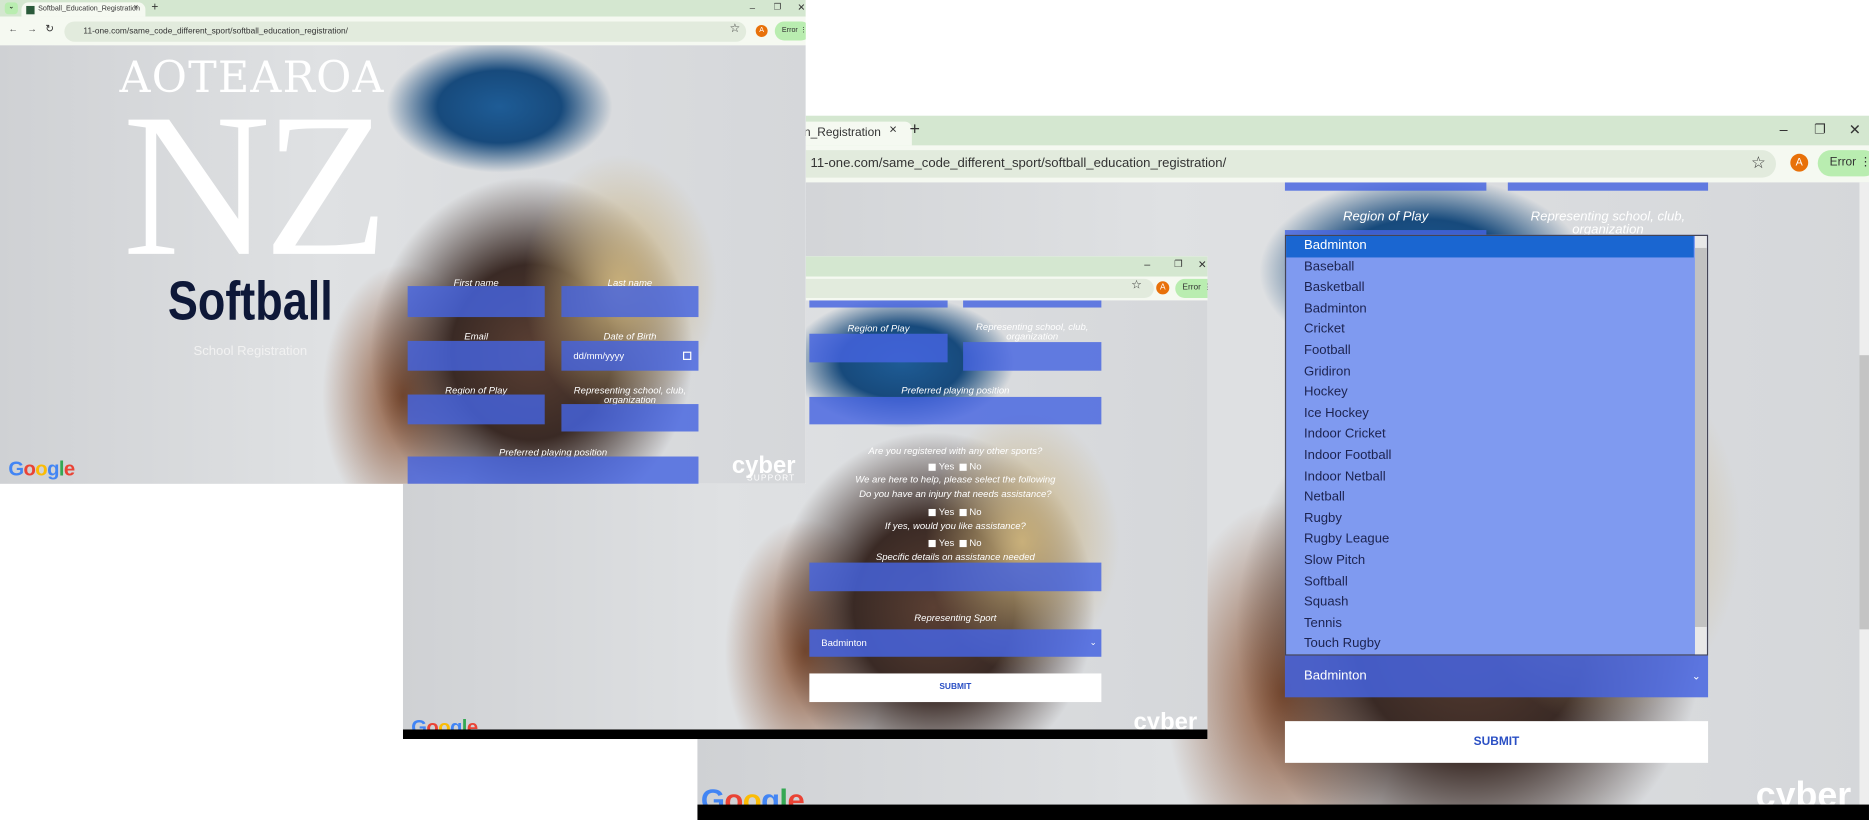 The width and height of the screenshot is (1869, 820). What do you see at coordinates (955, 543) in the screenshot?
I see `assist-options: Yes No` at bounding box center [955, 543].